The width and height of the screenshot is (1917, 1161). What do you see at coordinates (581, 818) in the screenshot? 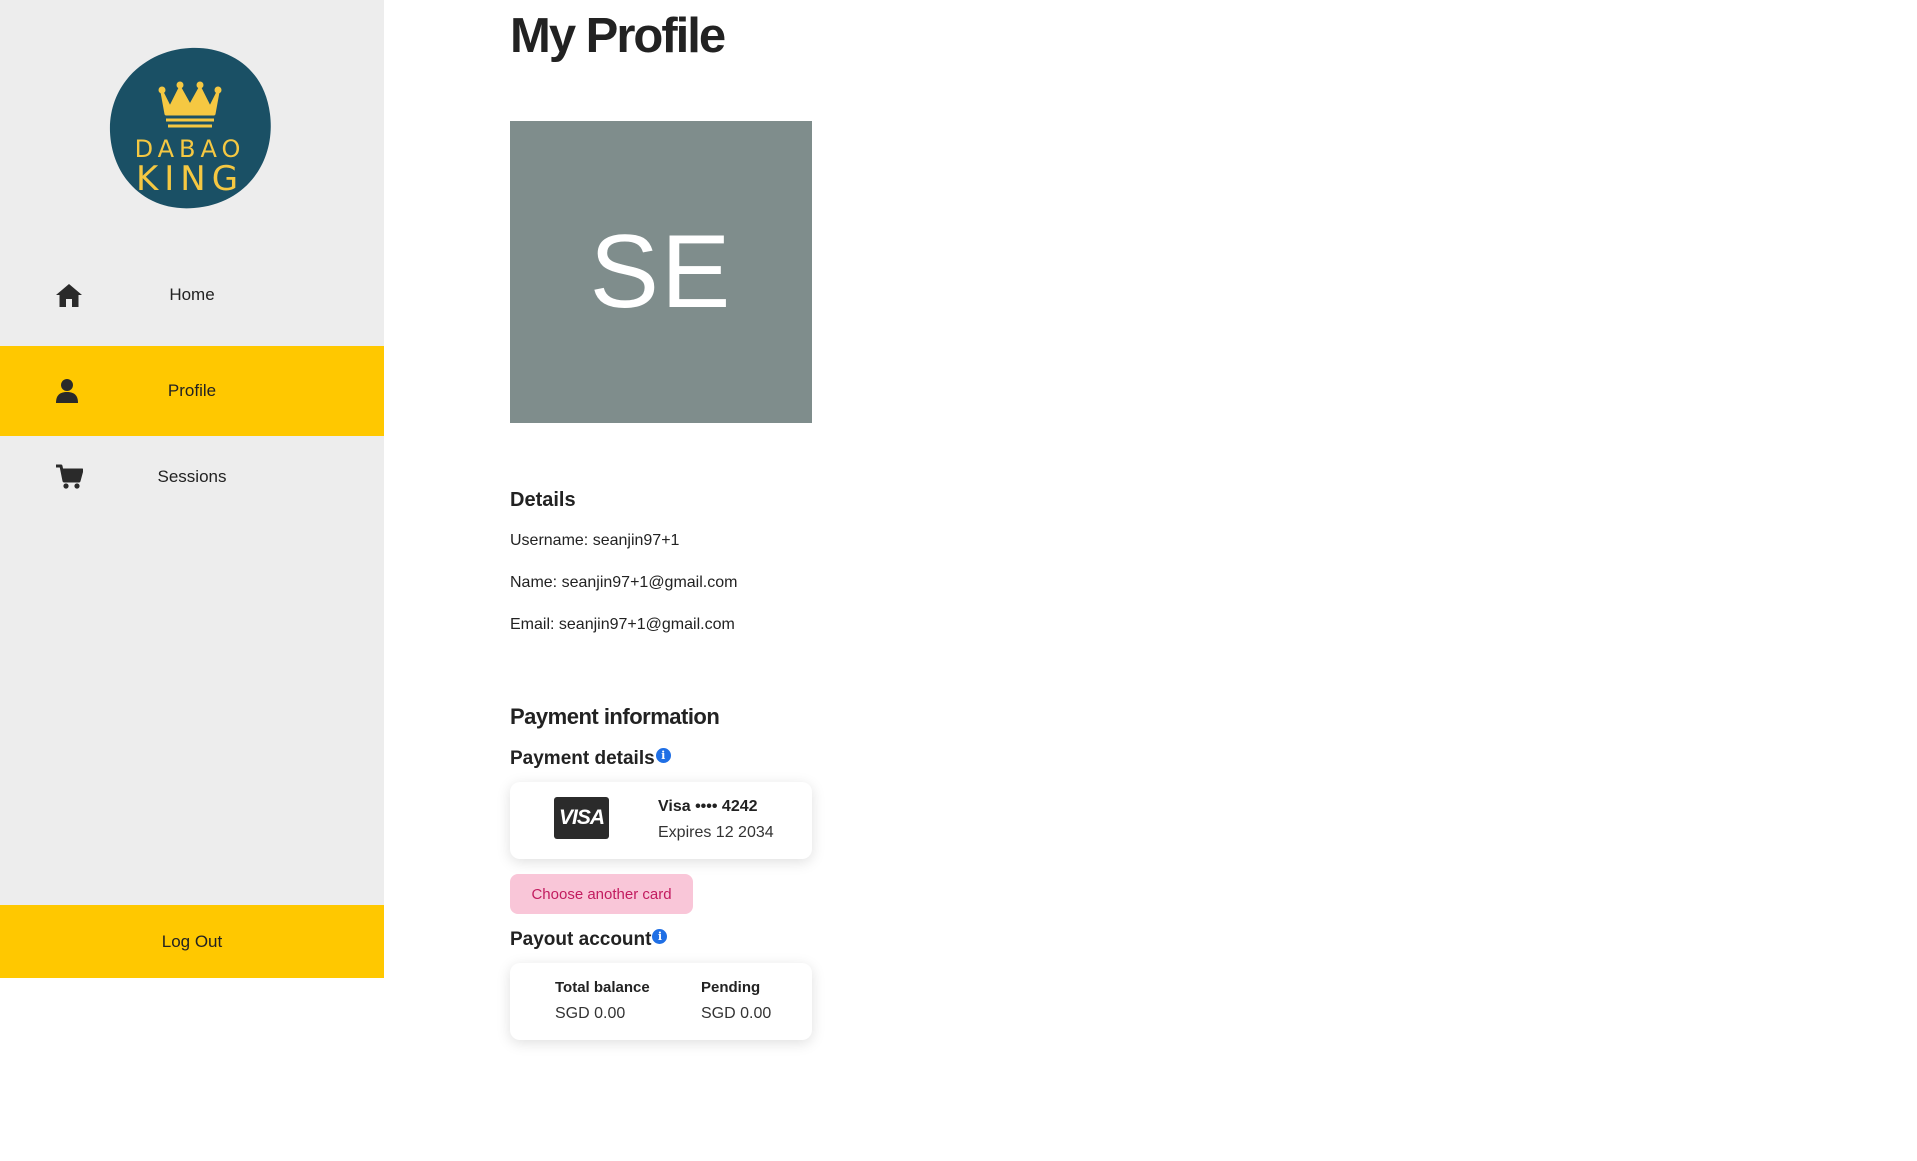
I see `visa-logo-icon: VISA` at bounding box center [581, 818].